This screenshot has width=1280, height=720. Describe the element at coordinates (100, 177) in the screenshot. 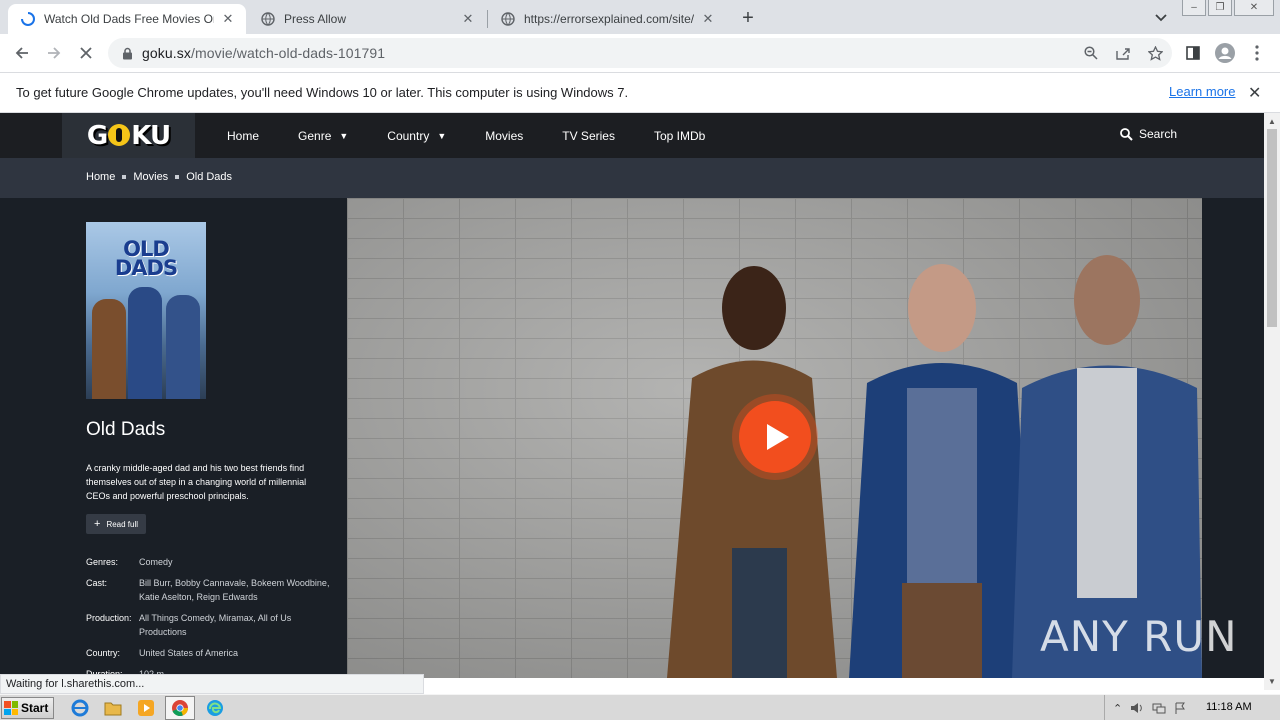

I see `breadcrumb-home: Home` at that location.